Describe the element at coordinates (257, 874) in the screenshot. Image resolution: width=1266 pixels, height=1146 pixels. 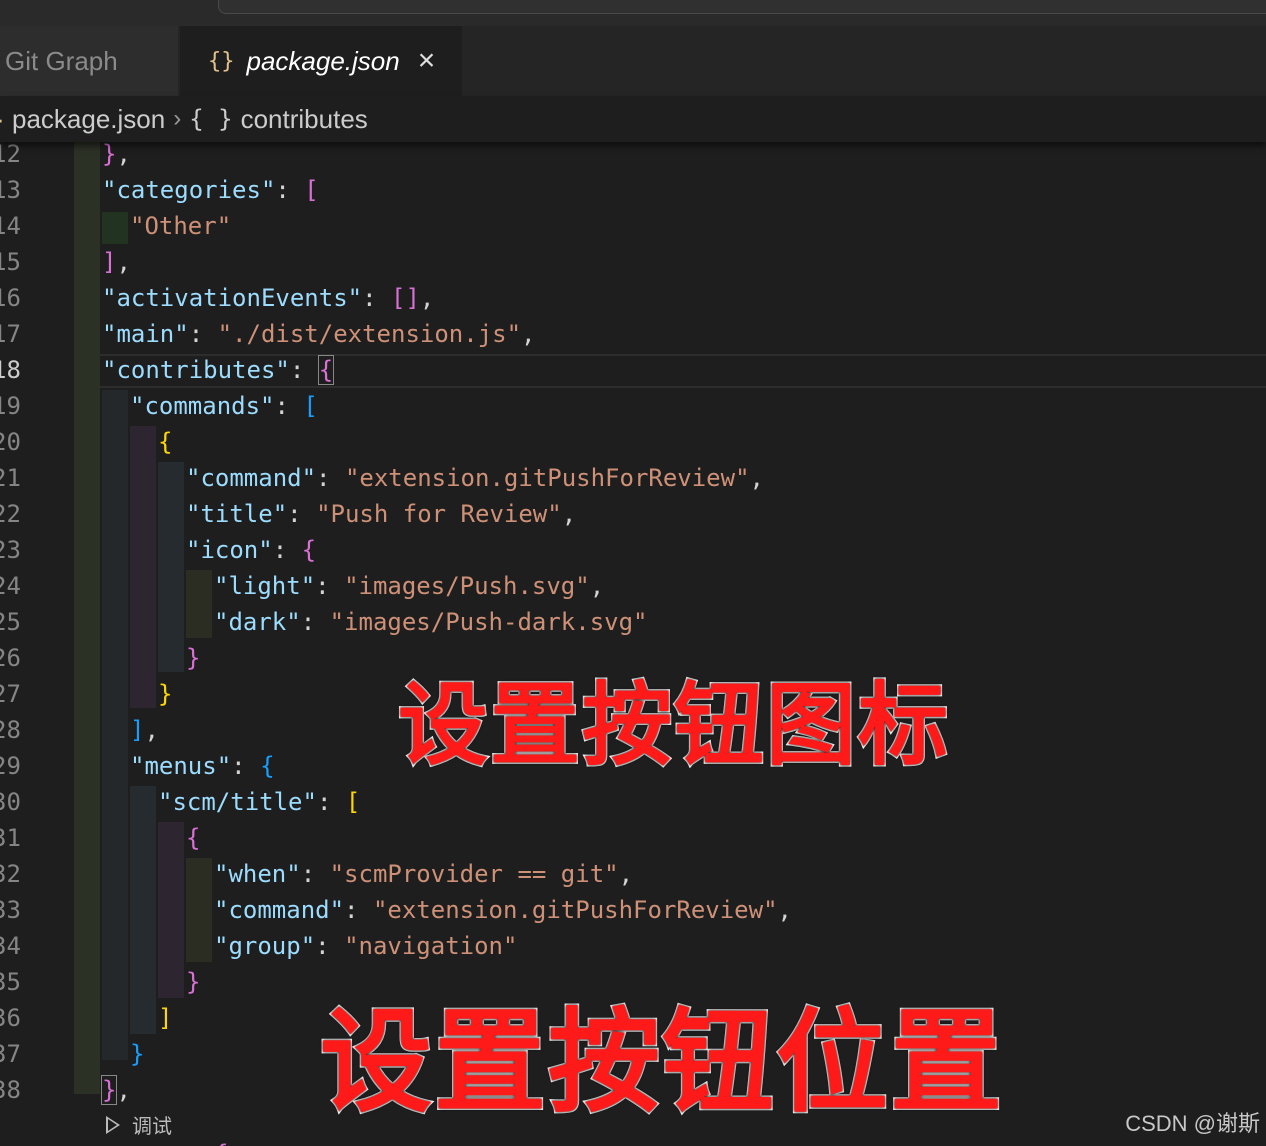
I see `json-key: "when"` at that location.